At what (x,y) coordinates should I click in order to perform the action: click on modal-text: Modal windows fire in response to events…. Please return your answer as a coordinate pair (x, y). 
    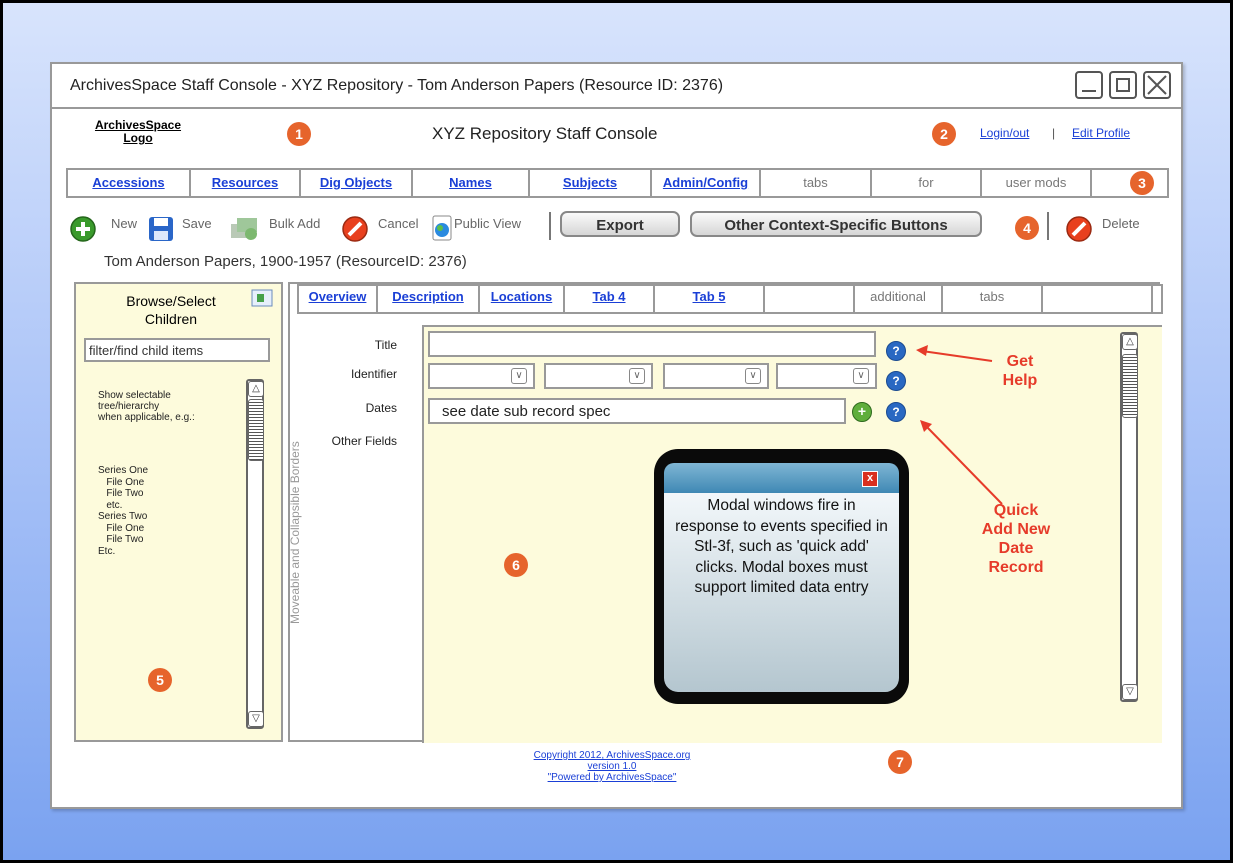
    Looking at the image, I should click on (781, 546).